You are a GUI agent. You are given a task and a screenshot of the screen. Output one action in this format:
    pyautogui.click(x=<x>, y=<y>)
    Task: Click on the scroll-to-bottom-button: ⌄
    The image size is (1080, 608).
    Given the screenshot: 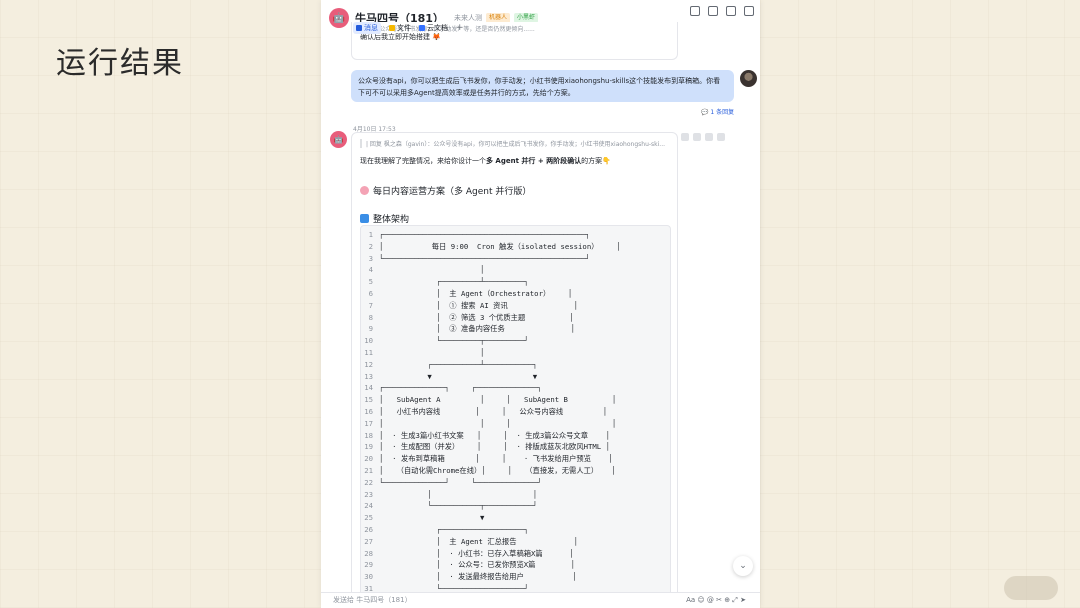 What is the action you would take?
    pyautogui.click(x=743, y=566)
    